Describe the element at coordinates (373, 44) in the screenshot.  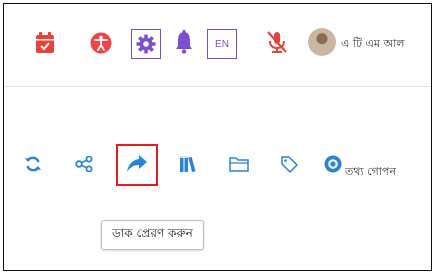
I see `user-name: এ টি এম আল` at that location.